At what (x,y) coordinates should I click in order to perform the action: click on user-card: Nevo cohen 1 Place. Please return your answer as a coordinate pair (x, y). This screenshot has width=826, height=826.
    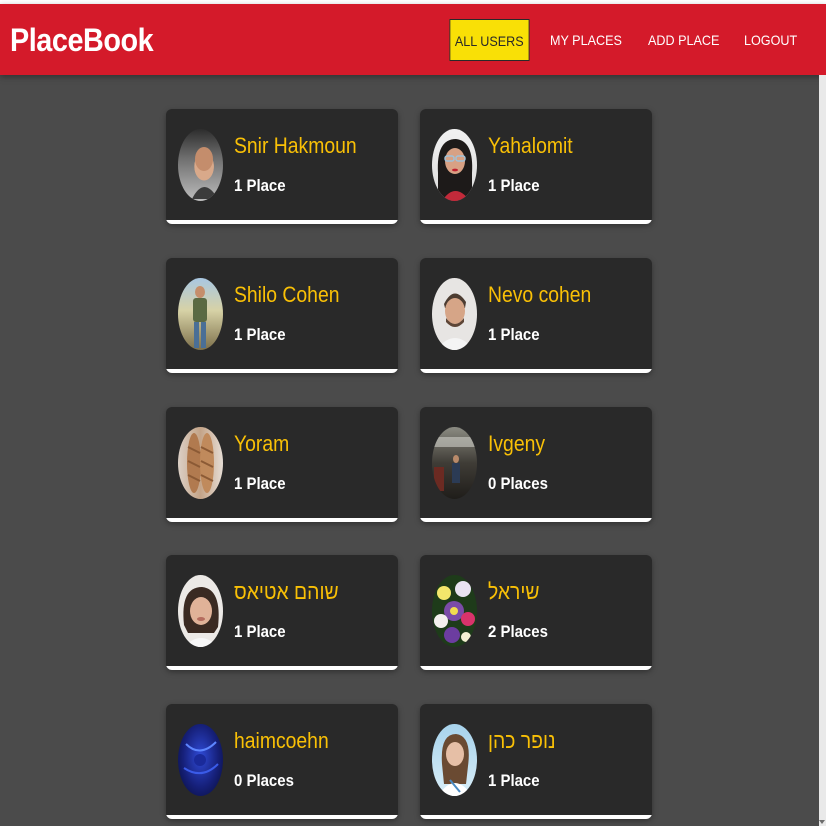
    Looking at the image, I should click on (536, 315).